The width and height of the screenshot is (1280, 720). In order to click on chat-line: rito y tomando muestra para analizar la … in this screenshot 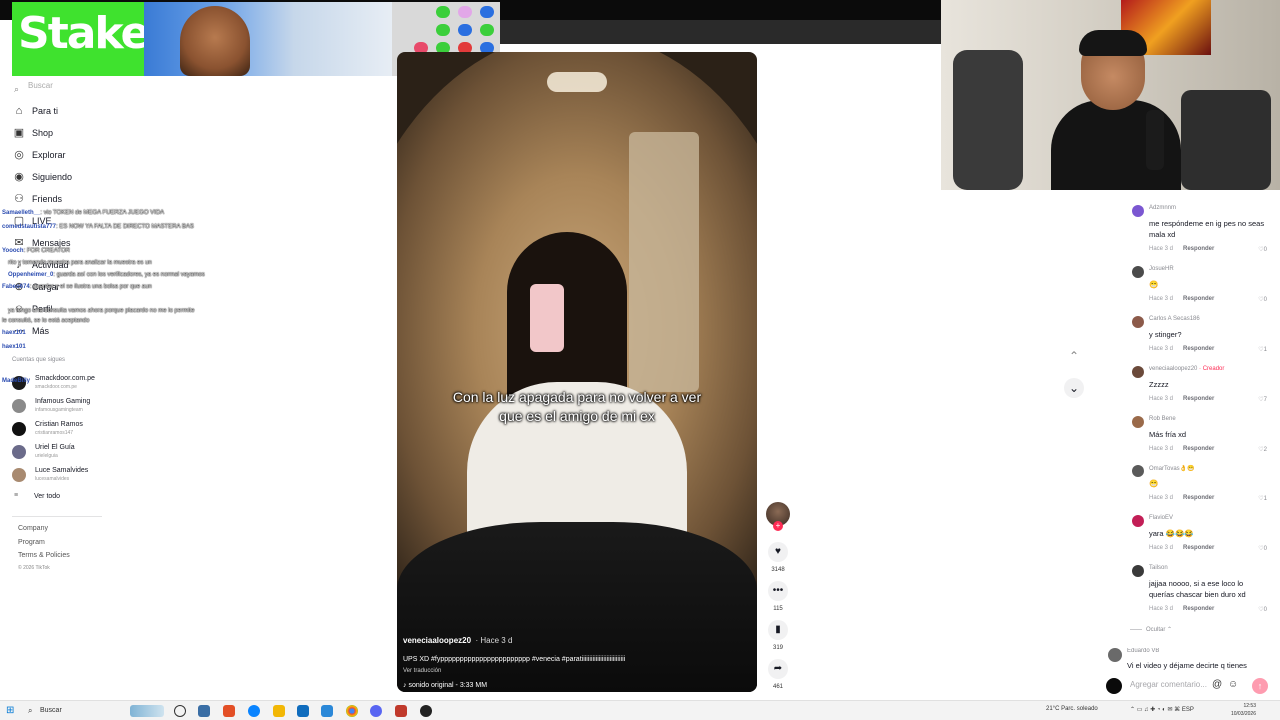, I will do `click(80, 263)`.